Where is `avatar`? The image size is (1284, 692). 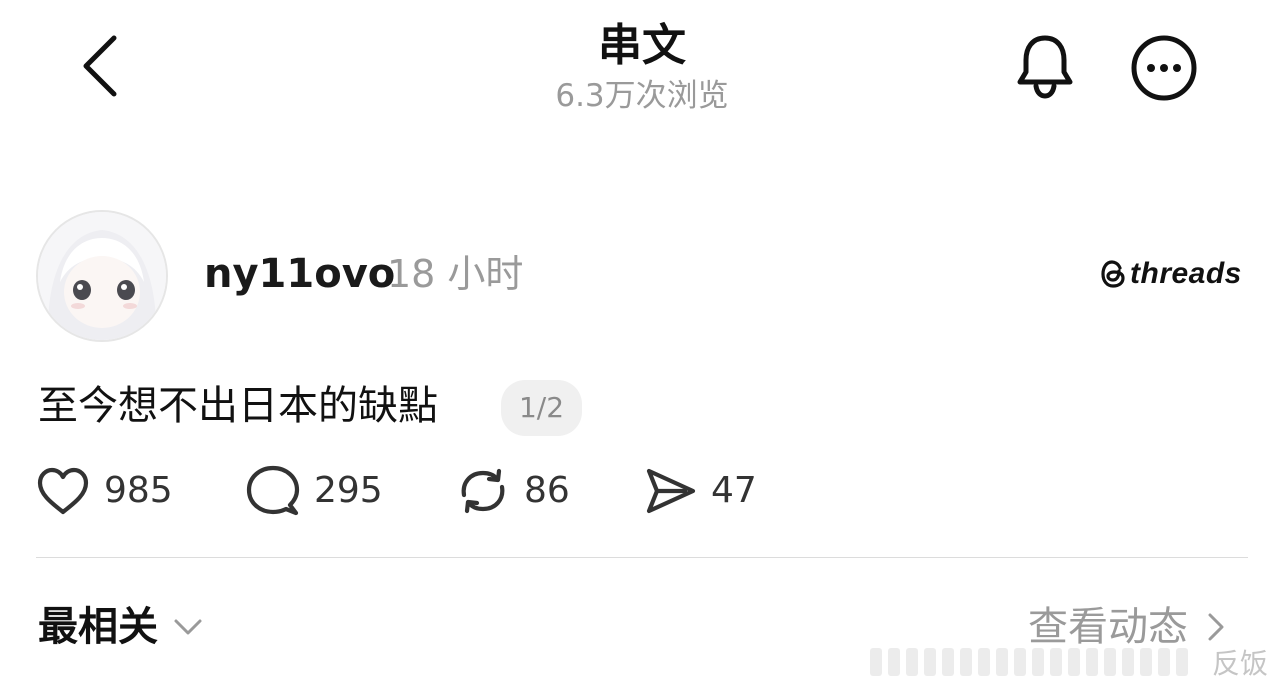 avatar is located at coordinates (102, 276).